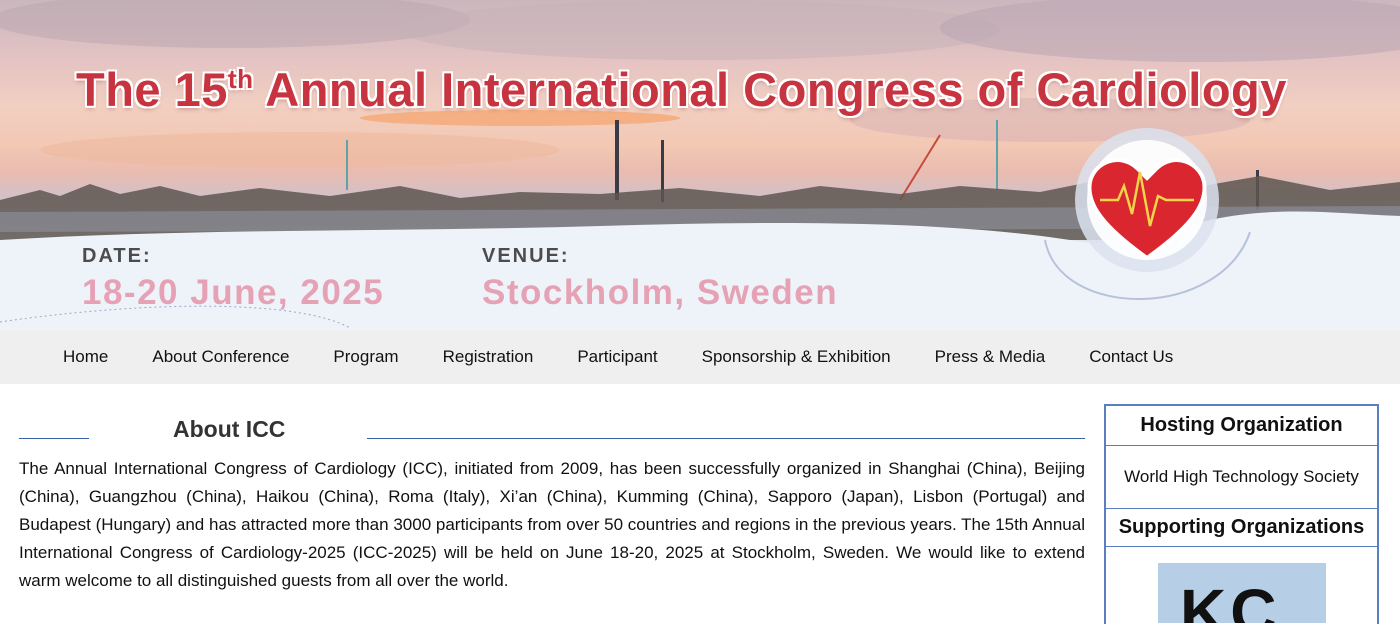  I want to click on supporting-organization-logo: KC, so click(1242, 593).